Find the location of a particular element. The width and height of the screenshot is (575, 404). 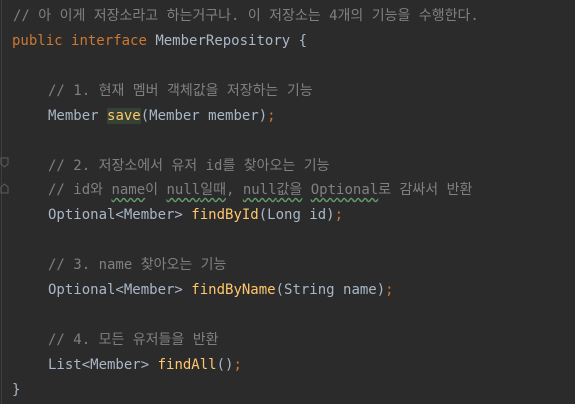

code-line-comment-save: // 1. 현재 멤버 객체값을 저장하는 기능 is located at coordinates (162, 91).